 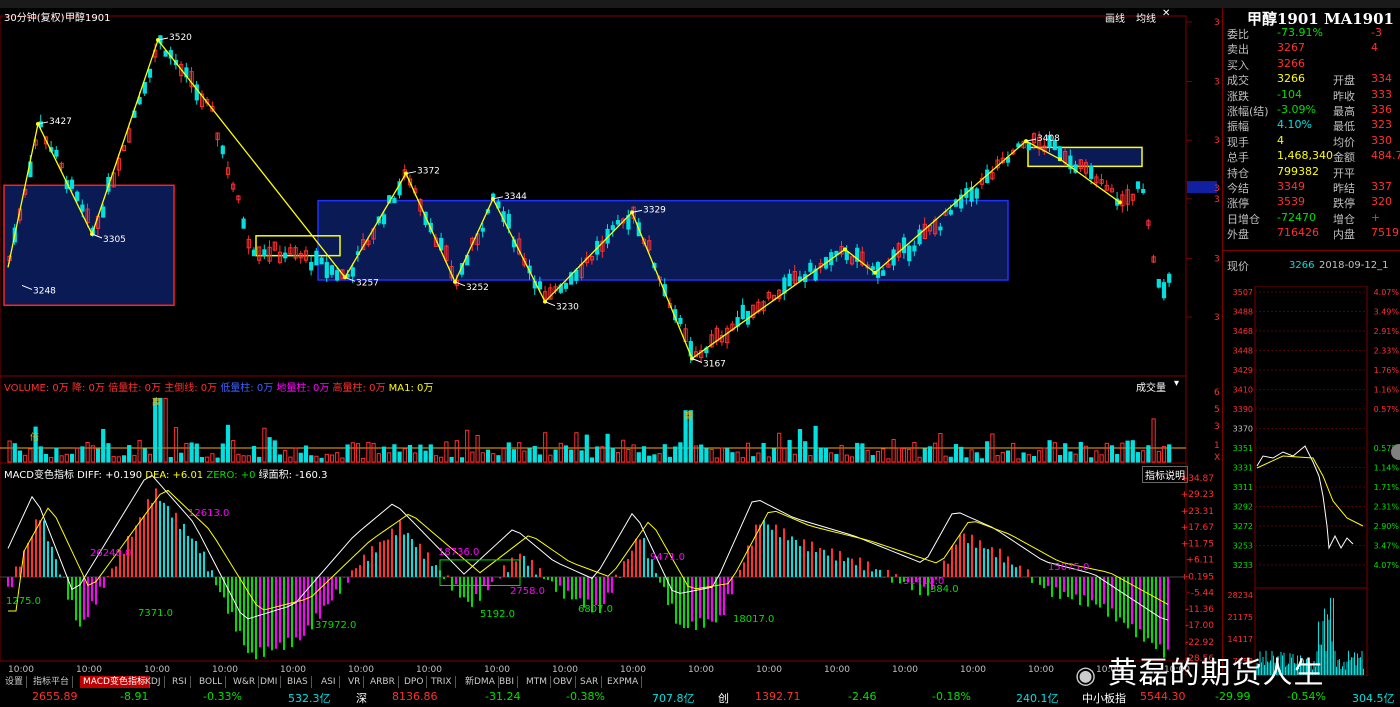 What do you see at coordinates (52, 682) in the screenshot?
I see `tab-1: 指标平台` at bounding box center [52, 682].